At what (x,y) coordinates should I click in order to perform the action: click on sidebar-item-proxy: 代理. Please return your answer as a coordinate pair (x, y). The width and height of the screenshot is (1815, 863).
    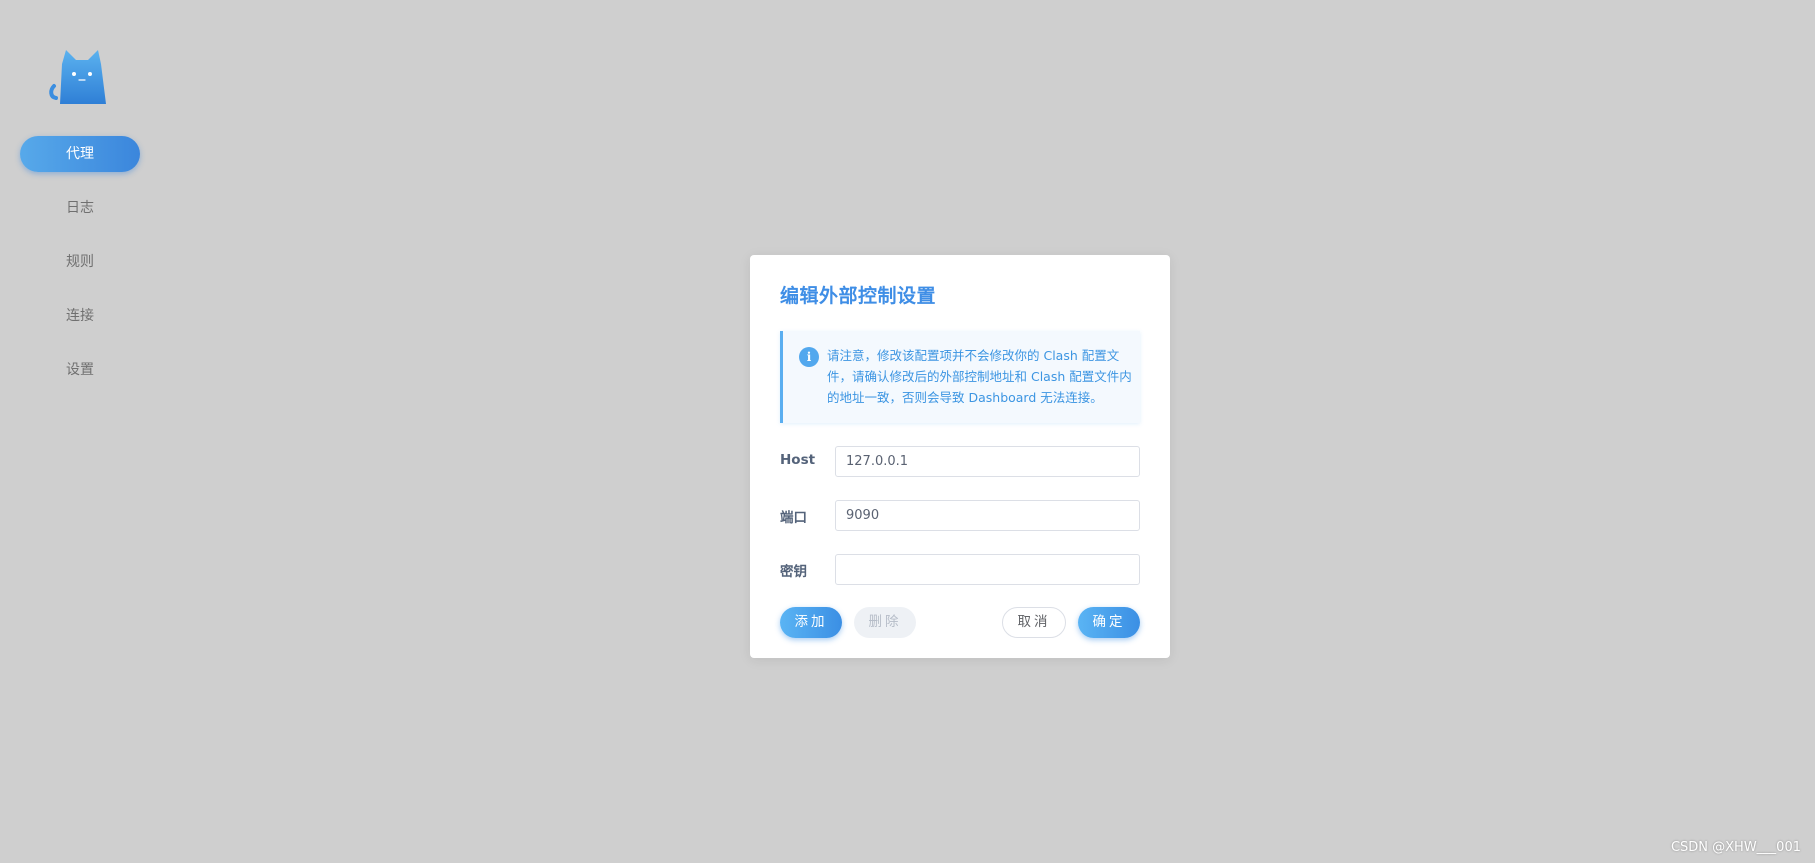
    Looking at the image, I should click on (80, 154).